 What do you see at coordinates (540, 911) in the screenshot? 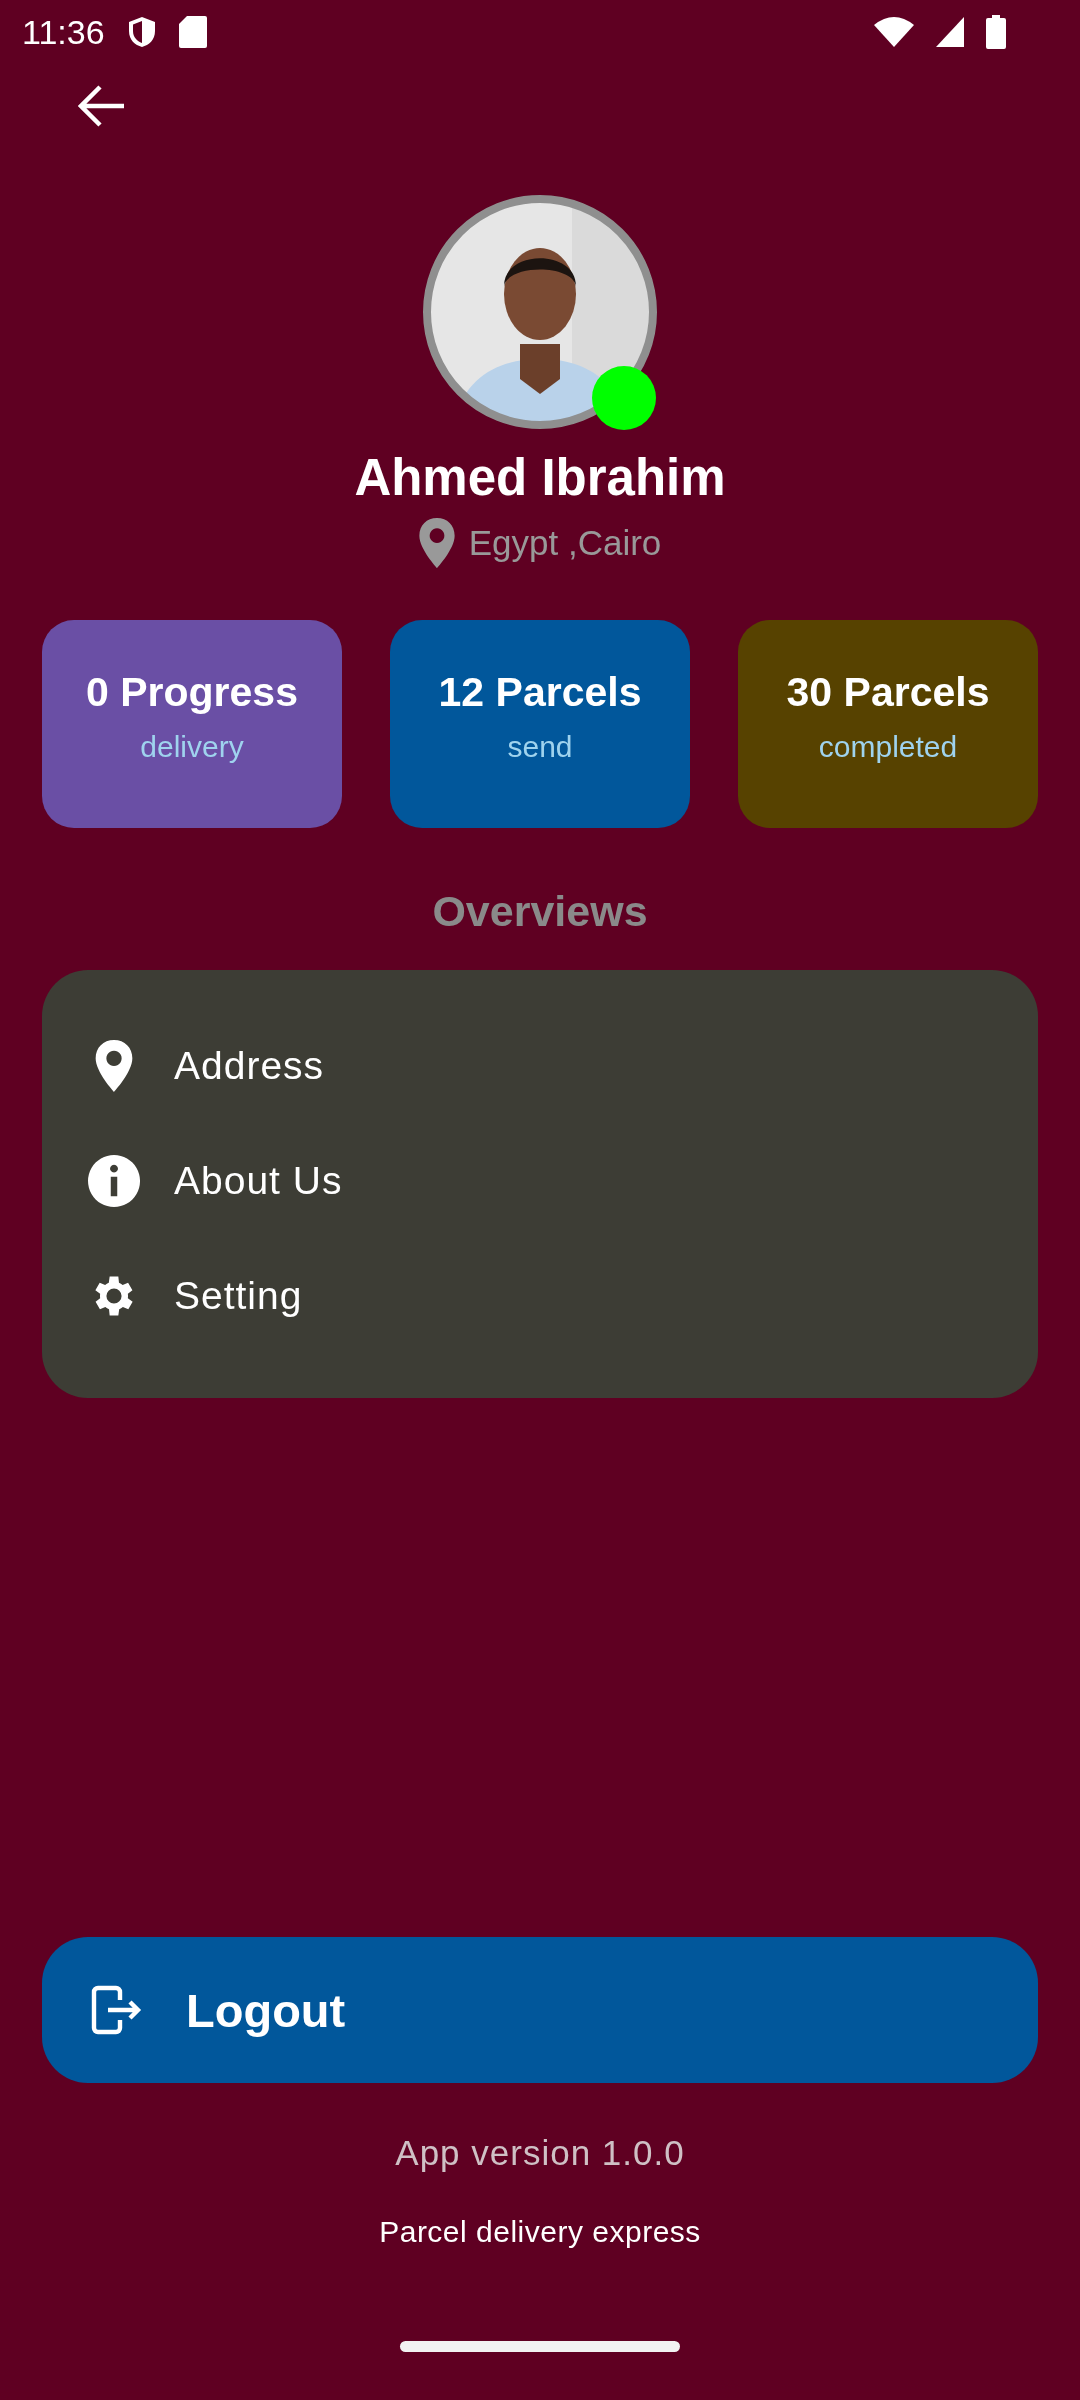
I see `section-title: Overviews` at bounding box center [540, 911].